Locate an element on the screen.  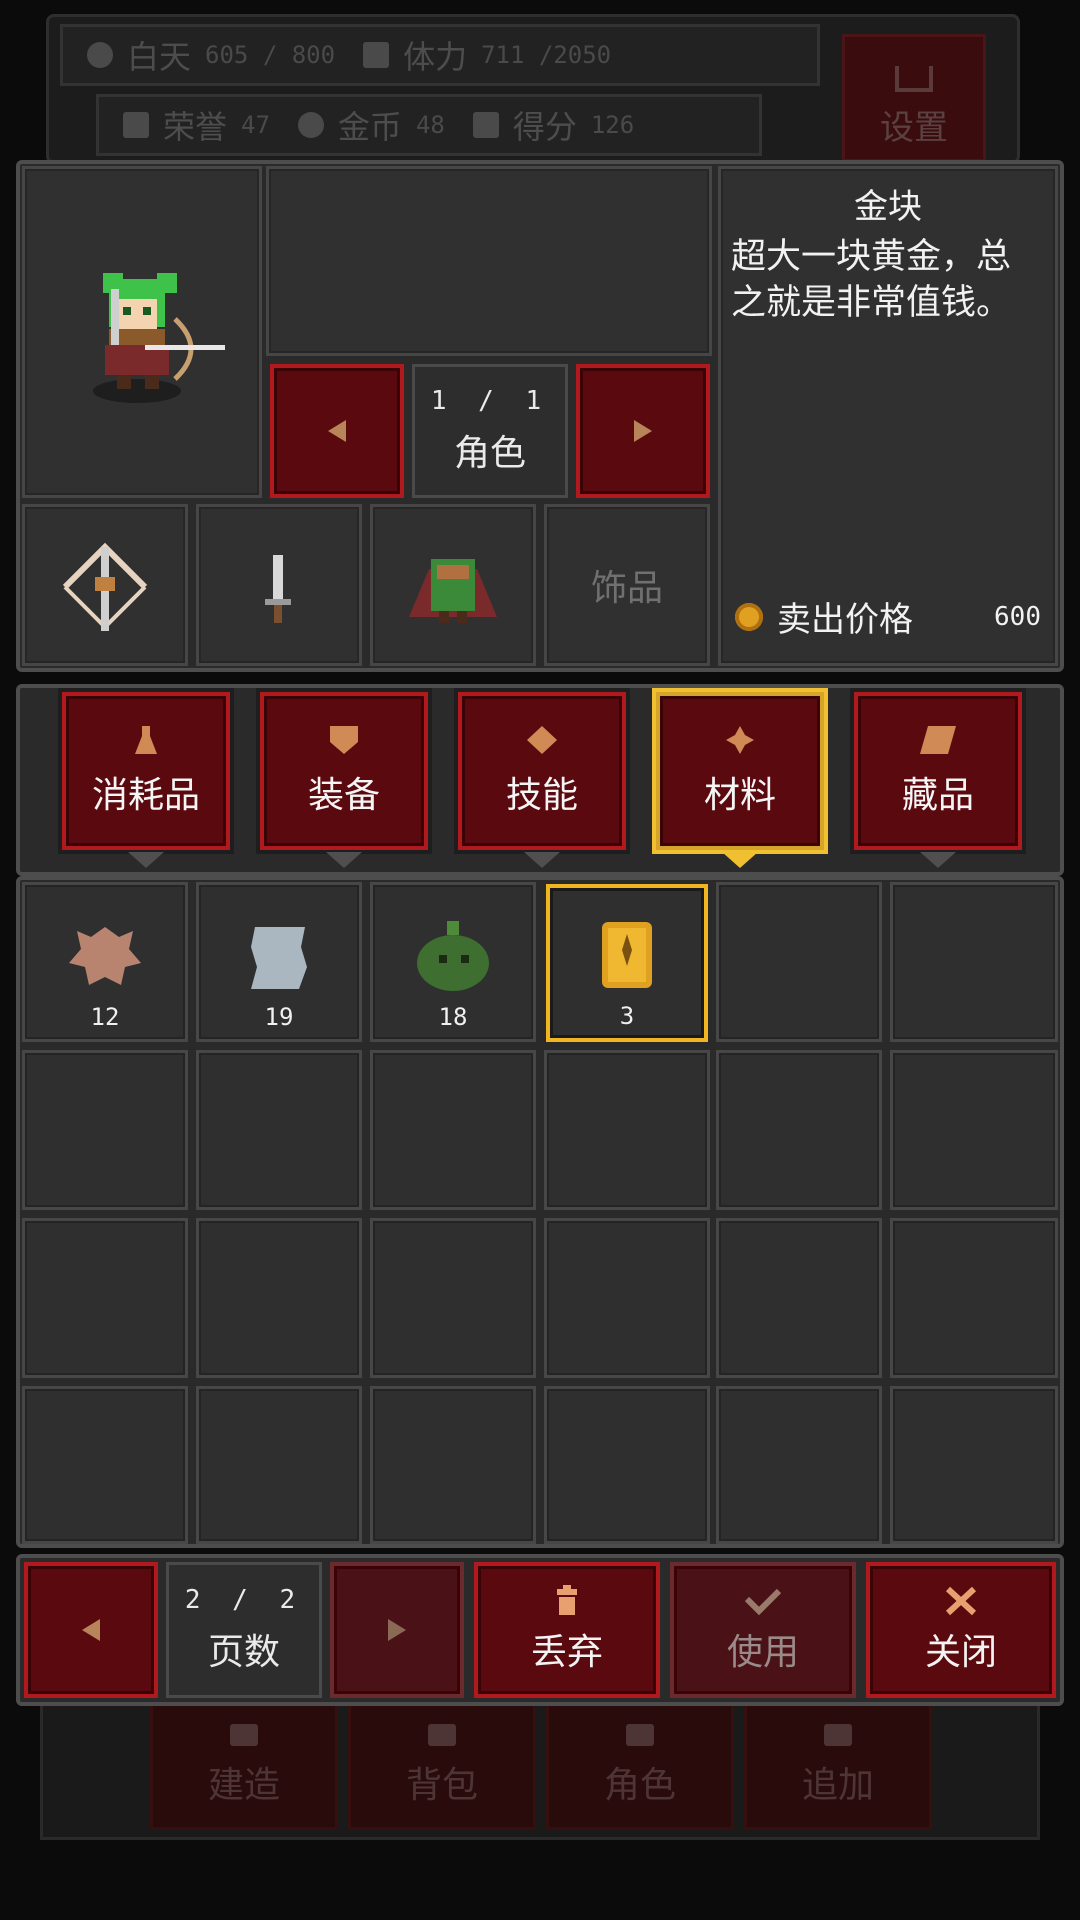
gold-nugget-icon is located at coordinates (627, 955).